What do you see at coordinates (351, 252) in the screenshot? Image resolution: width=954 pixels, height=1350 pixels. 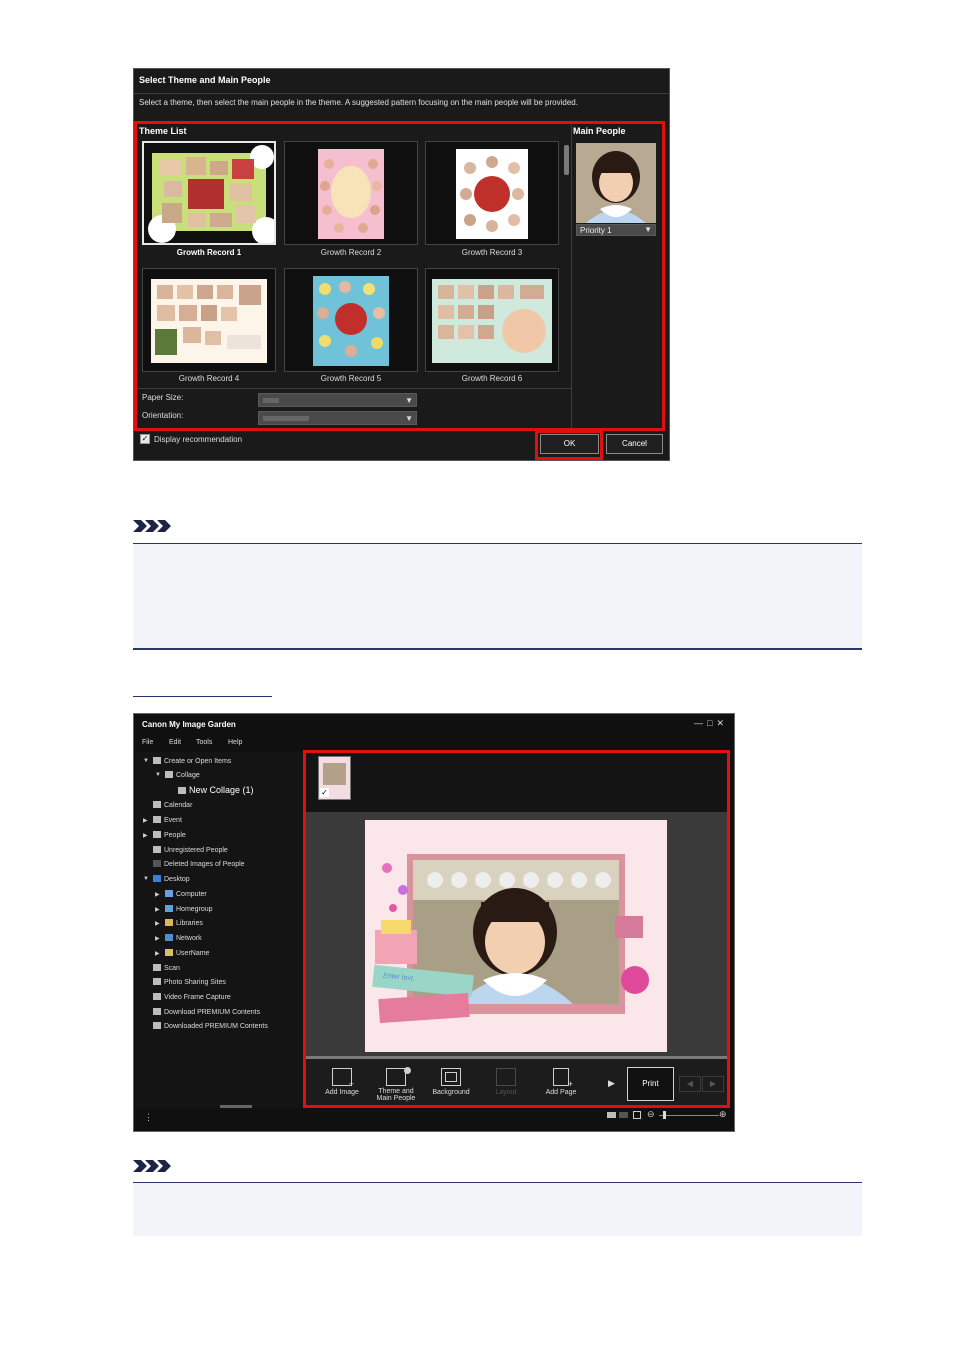 I see `theme-caption-2: Growth Record 2` at bounding box center [351, 252].